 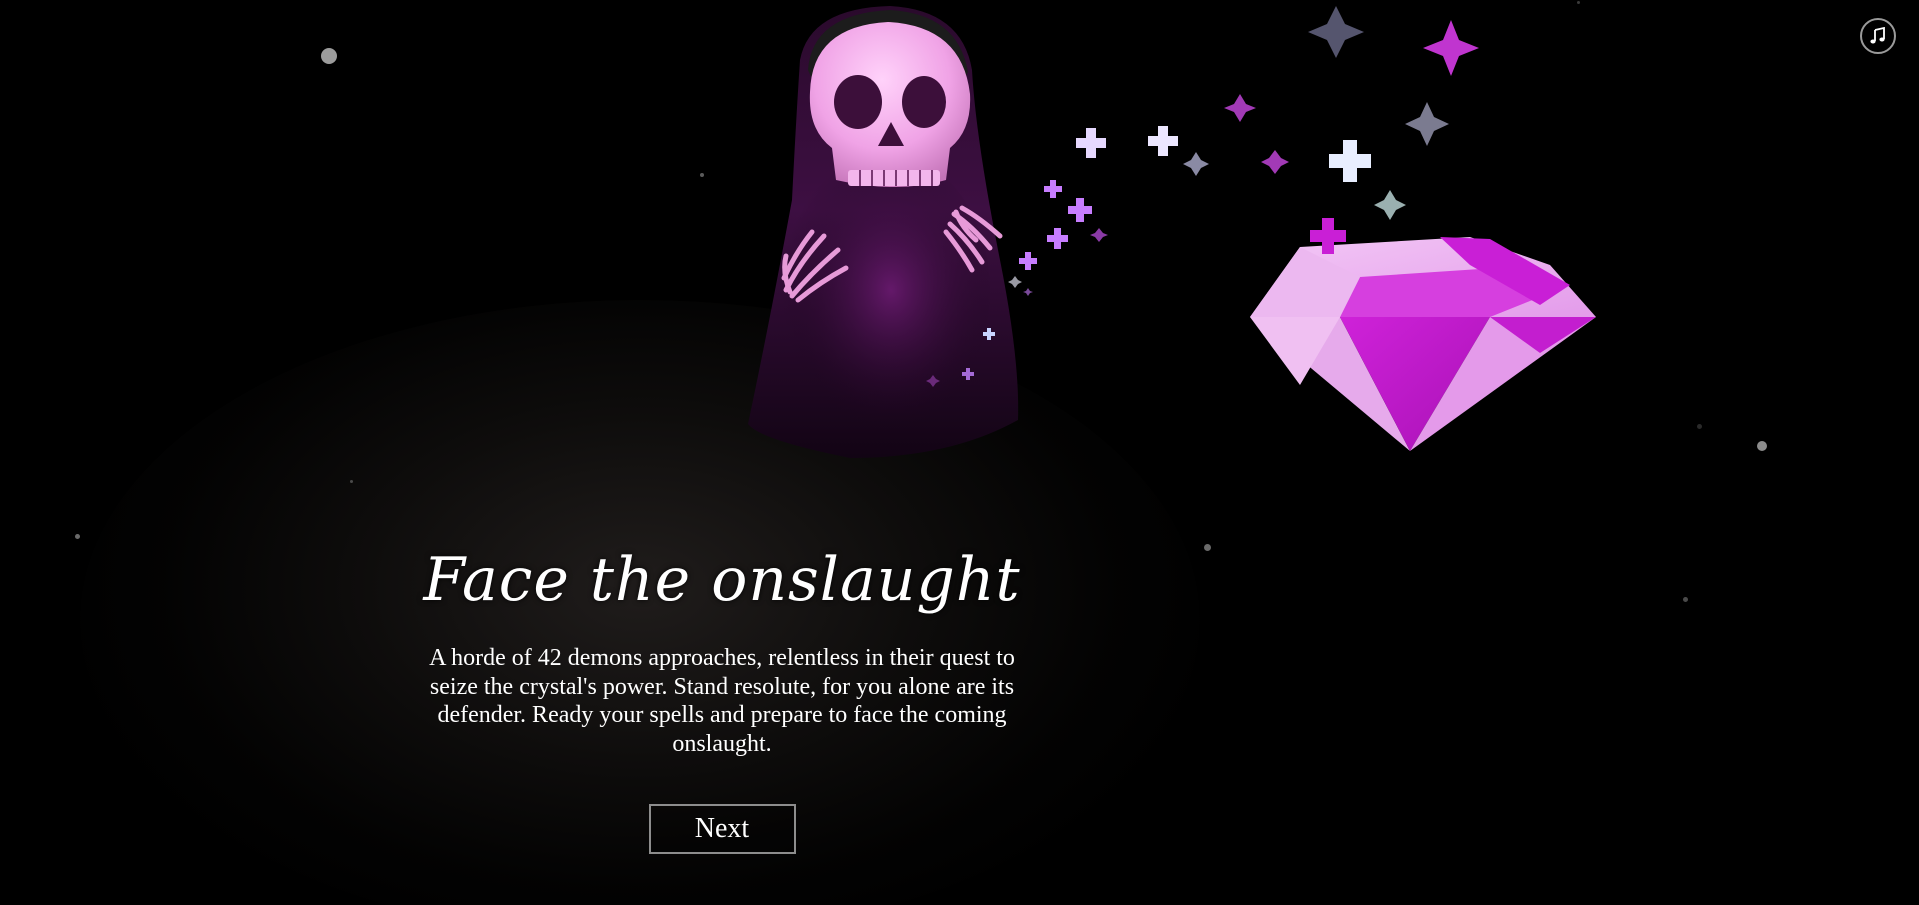 What do you see at coordinates (722, 829) in the screenshot?
I see `next-button: Next` at bounding box center [722, 829].